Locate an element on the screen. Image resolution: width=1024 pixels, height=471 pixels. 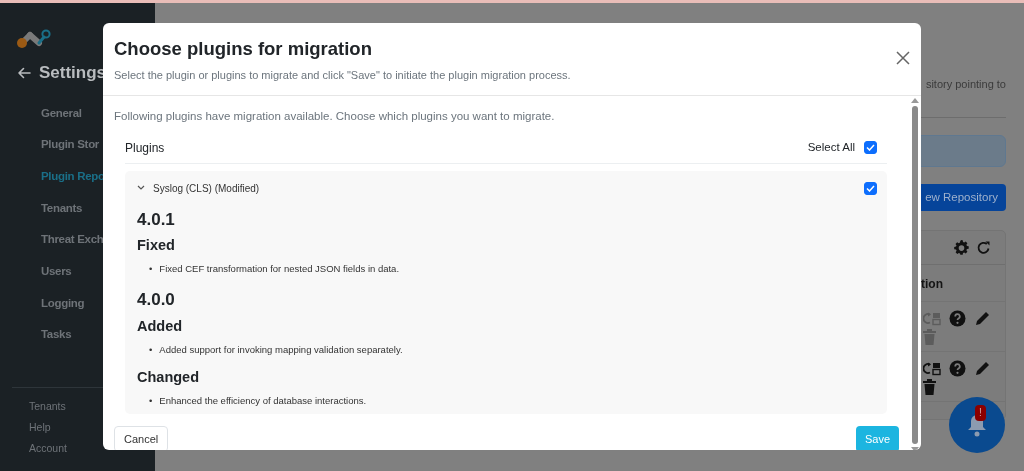
sidebar-item: Tasks is located at coordinates (56, 335).